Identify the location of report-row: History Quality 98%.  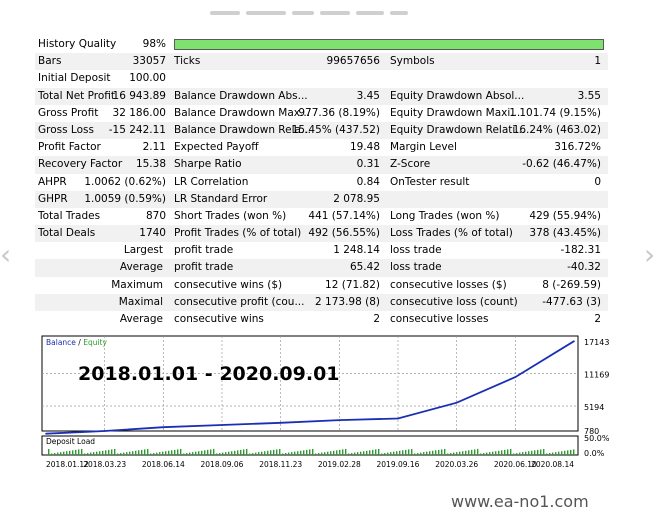
(321, 44).